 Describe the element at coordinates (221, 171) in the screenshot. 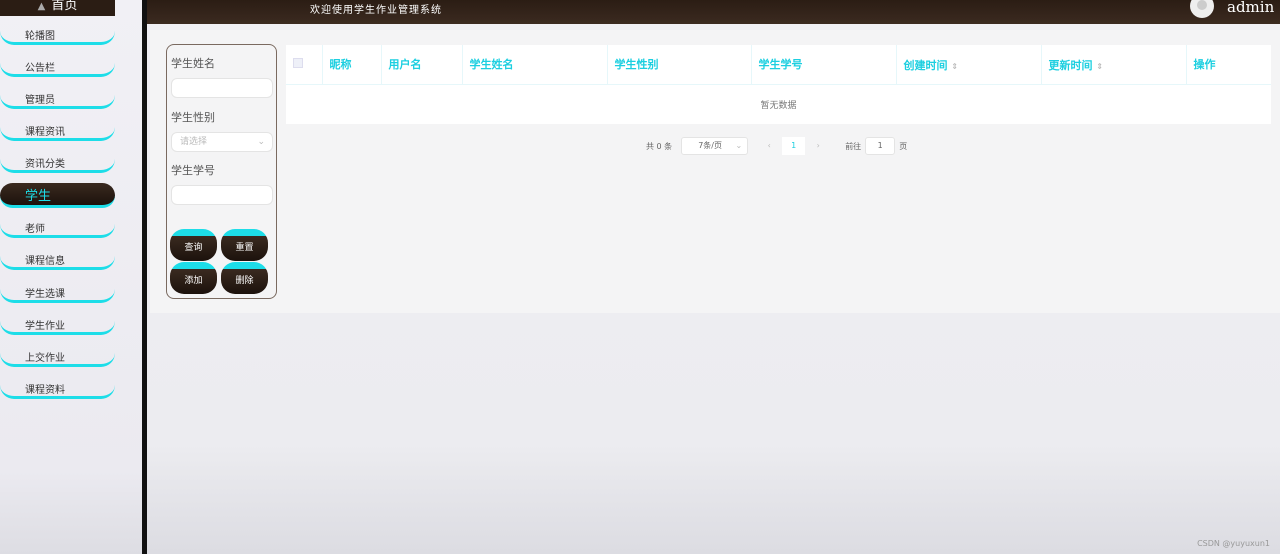

I see `search-form: 学生姓名 学生性别 请选择 ⌄ 学生学号 查询 重置 添加 删除` at that location.